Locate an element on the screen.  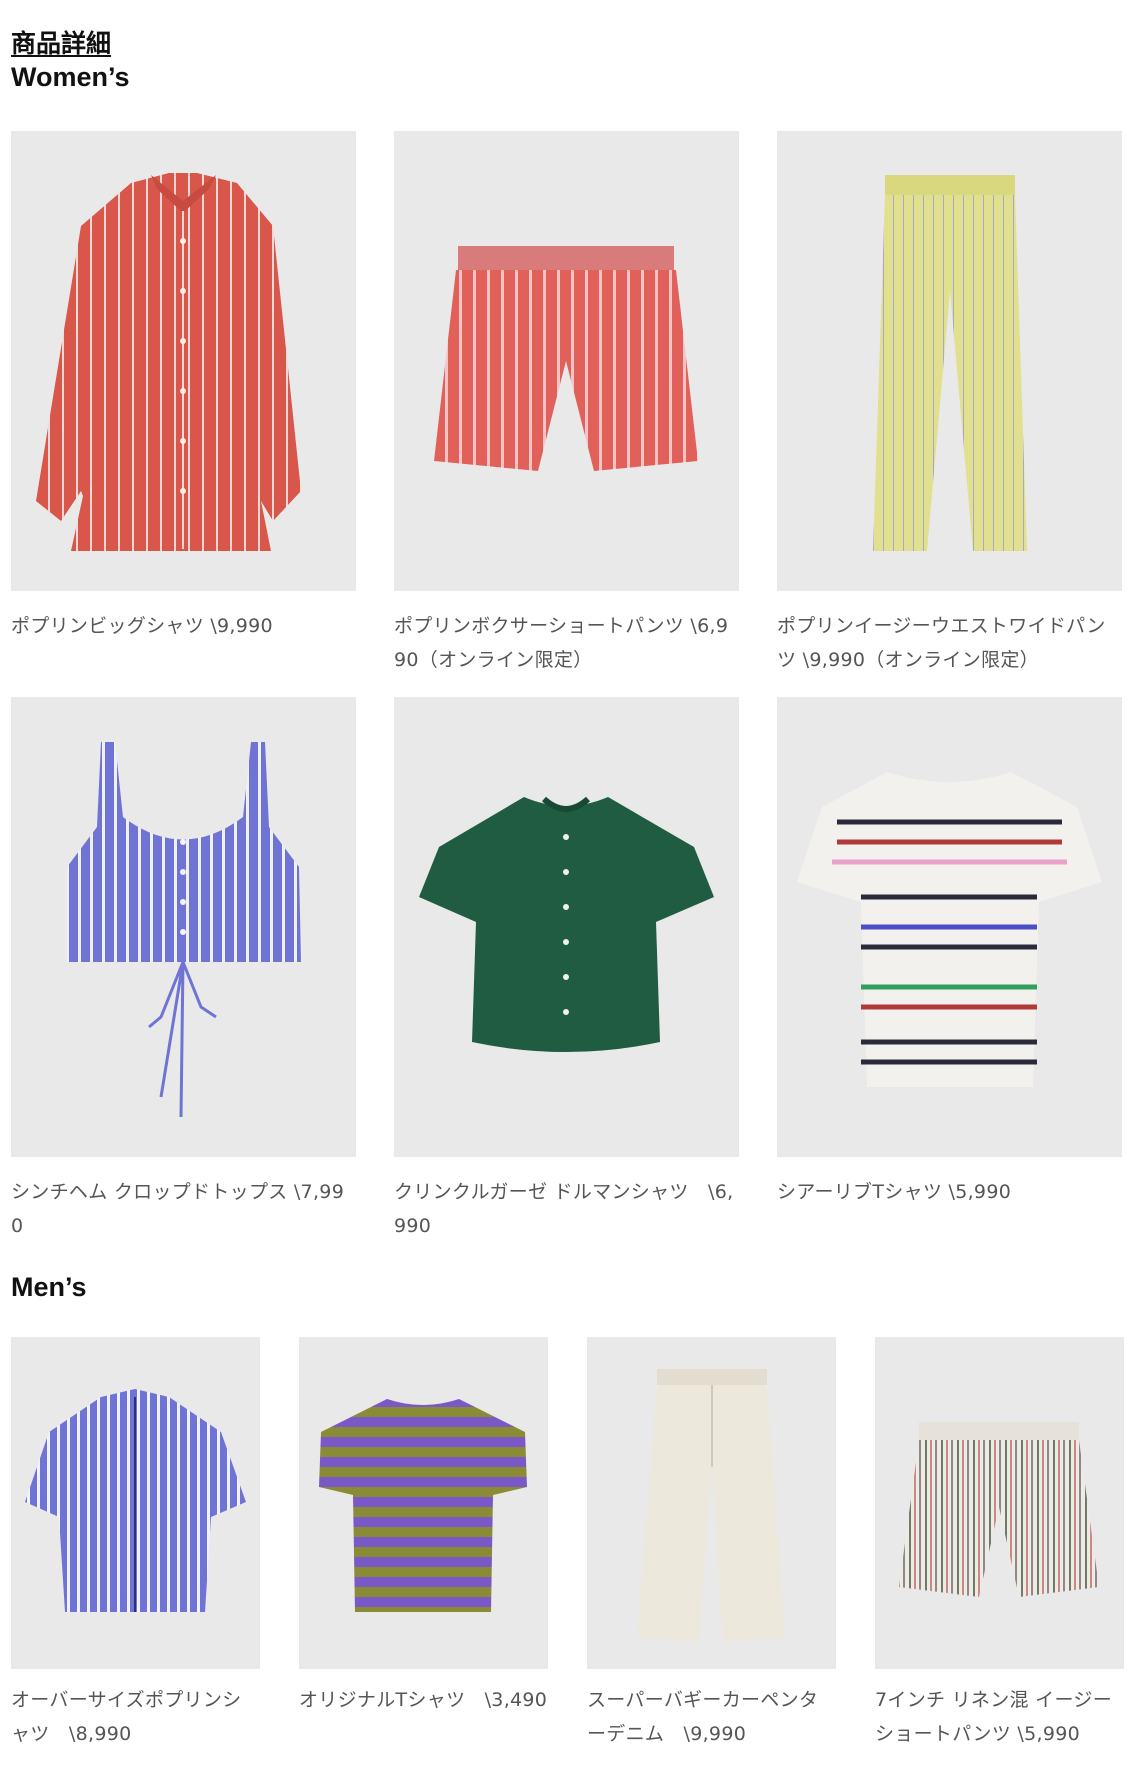
yellow-striped-wide-pants-image is located at coordinates (949, 361).